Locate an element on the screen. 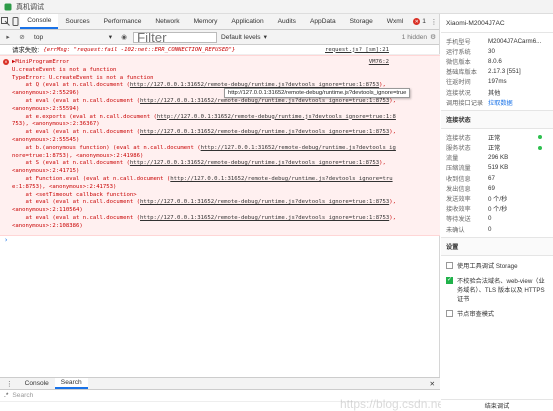  drawer-toggle-icon: ▸ is located at coordinates (8, 37).